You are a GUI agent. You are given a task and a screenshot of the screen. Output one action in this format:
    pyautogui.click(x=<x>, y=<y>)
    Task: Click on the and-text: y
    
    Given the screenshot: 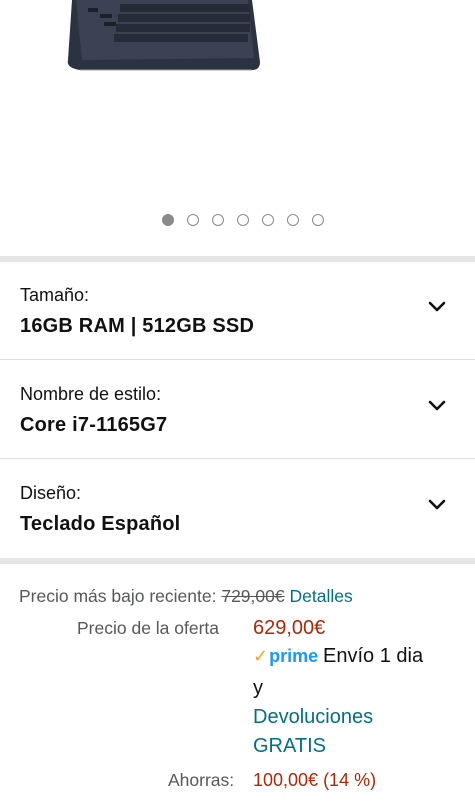 What is the action you would take?
    pyautogui.click(x=258, y=688)
    